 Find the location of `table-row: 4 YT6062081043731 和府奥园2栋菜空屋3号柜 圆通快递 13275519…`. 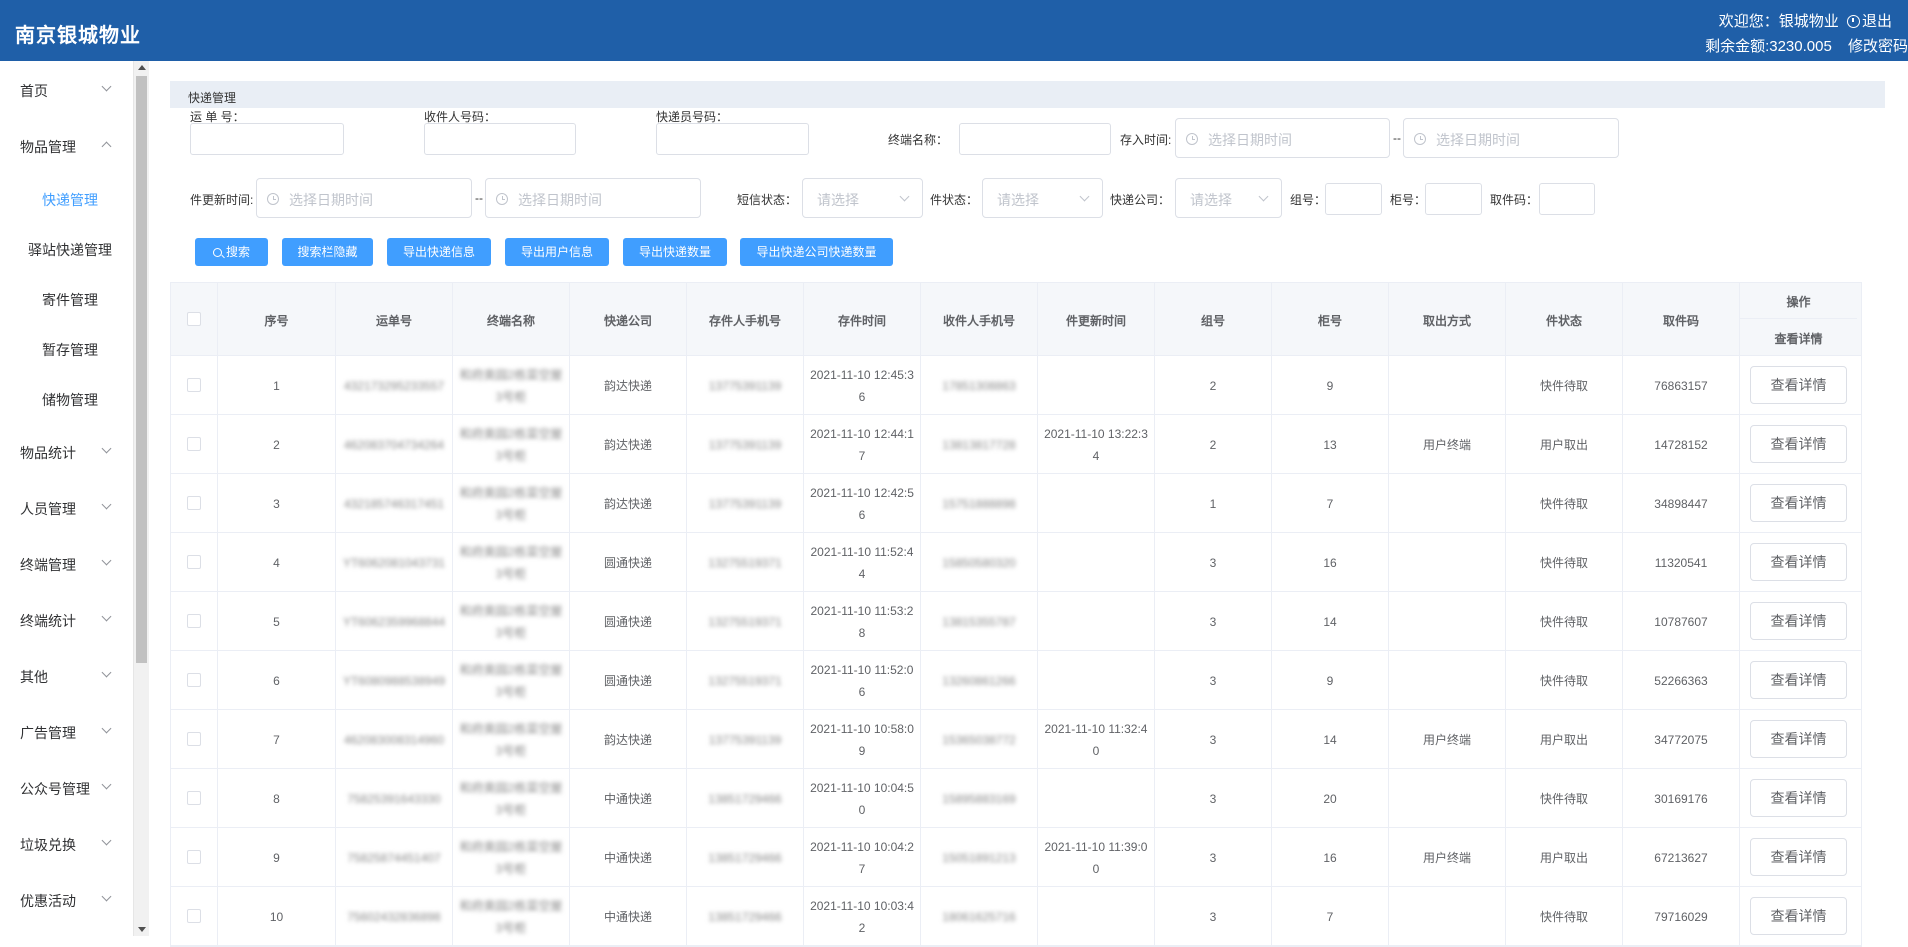

table-row: 4 YT6062081043731 和府奥园2栋菜空屋3号柜 圆通快递 13275519… is located at coordinates (1016, 562).